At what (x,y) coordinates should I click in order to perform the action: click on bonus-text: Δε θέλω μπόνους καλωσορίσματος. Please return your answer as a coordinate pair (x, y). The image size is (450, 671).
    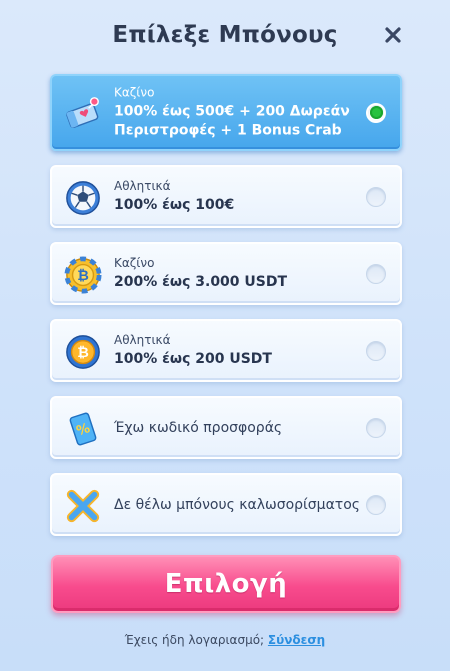
    Looking at the image, I should click on (237, 505).